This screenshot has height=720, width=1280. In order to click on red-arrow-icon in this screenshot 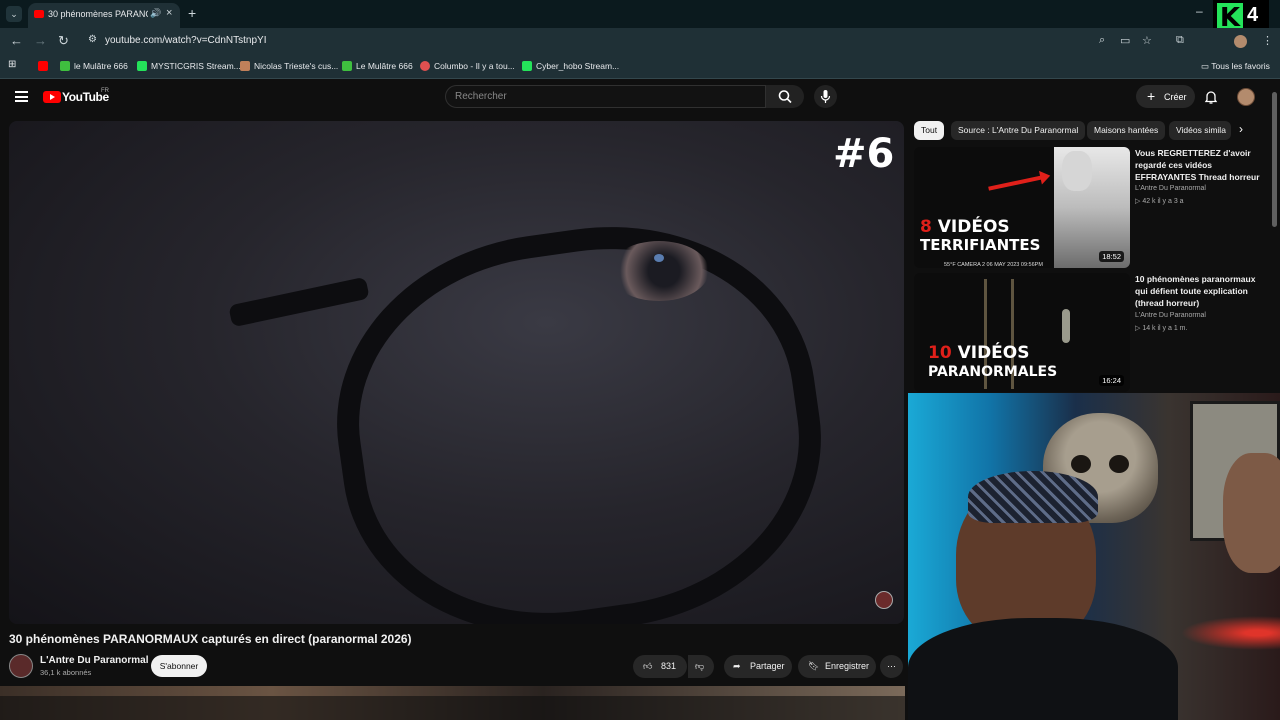, I will do `click(1015, 183)`.